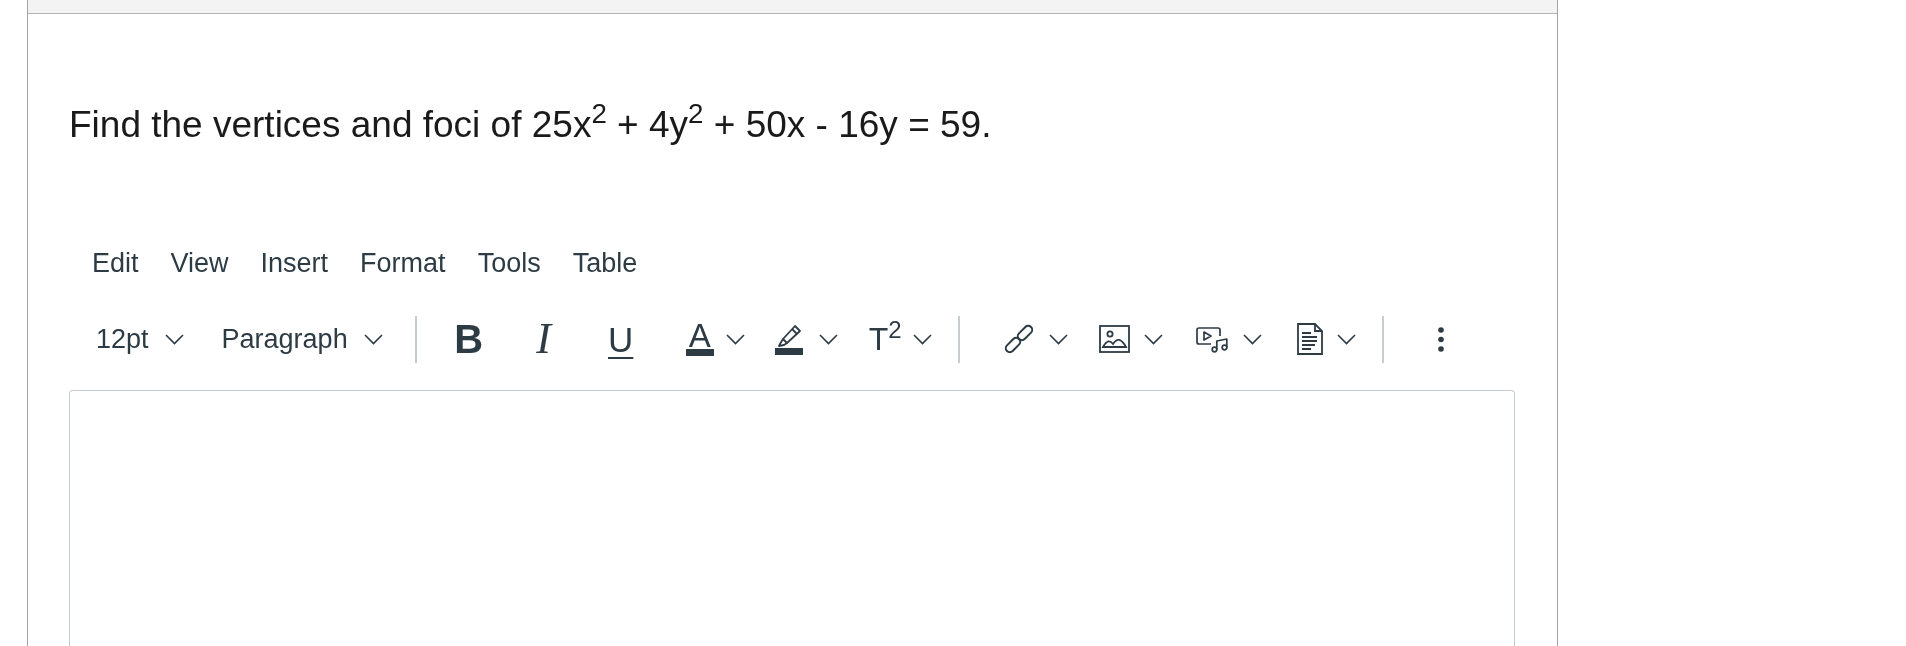 Image resolution: width=1906 pixels, height=646 pixels. What do you see at coordinates (543, 339) in the screenshot?
I see `italic-button: I` at bounding box center [543, 339].